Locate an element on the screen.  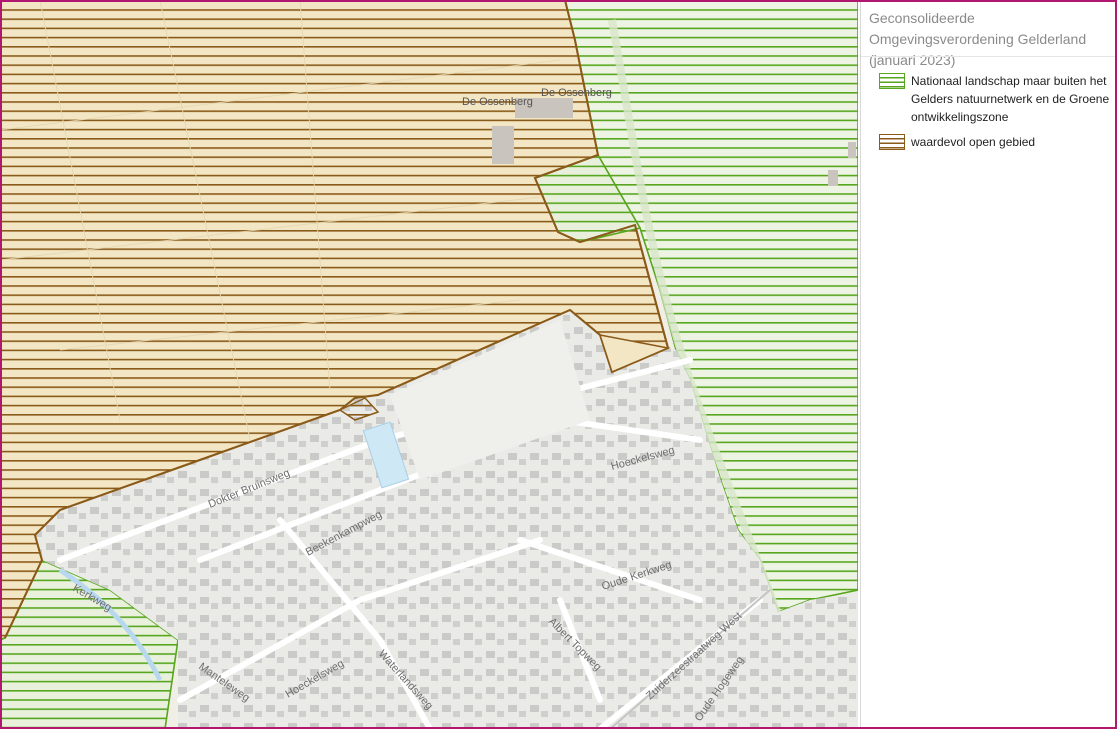
place-label-de-ossenberg-1: De Ossenberg is located at coordinates (497, 102).